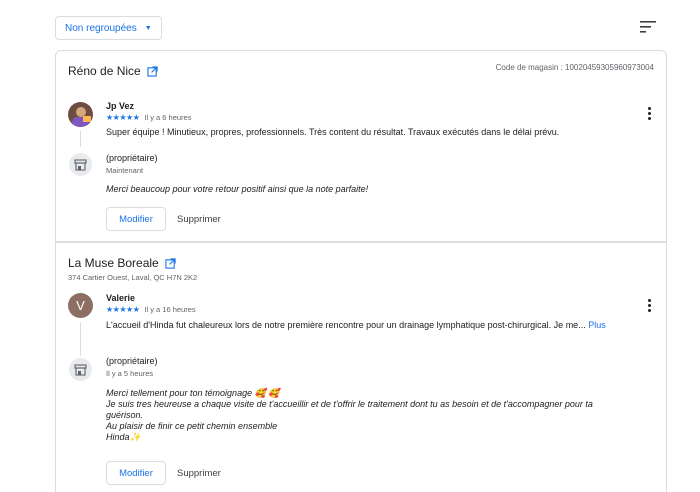  What do you see at coordinates (597, 325) in the screenshot?
I see `more-link: Plus` at bounding box center [597, 325].